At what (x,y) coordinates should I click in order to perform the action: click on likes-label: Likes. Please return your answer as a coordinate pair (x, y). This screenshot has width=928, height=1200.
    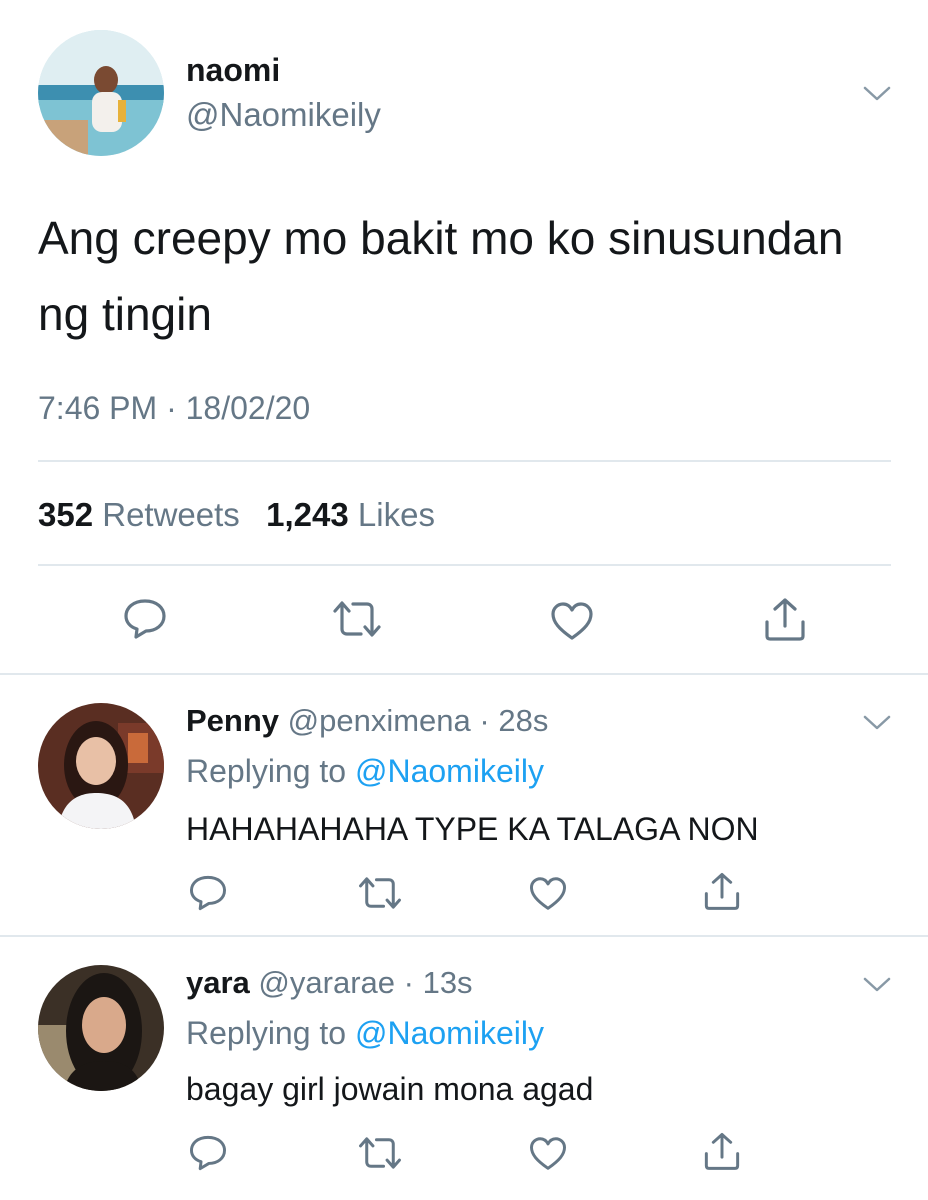
    Looking at the image, I should click on (396, 514).